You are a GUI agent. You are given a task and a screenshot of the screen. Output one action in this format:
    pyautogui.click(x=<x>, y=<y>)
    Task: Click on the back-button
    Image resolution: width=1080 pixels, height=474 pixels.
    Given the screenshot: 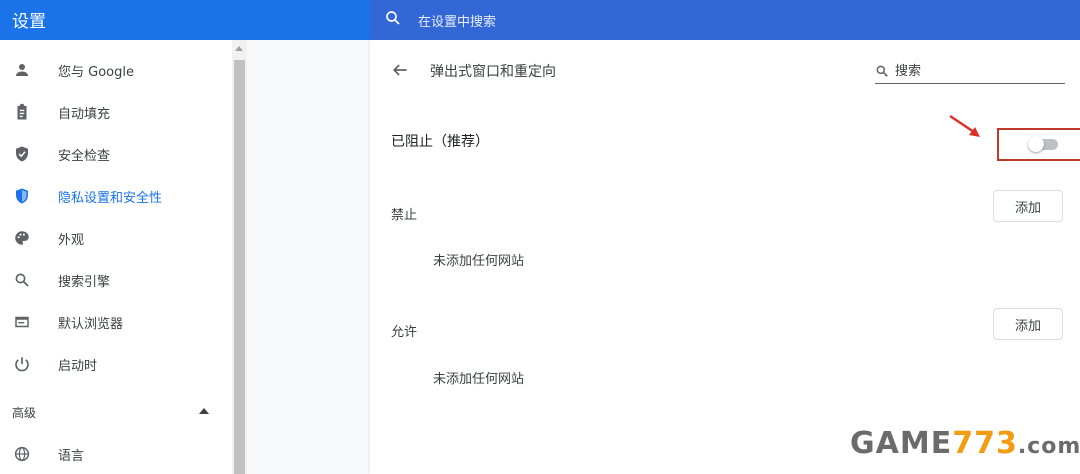 What is the action you would take?
    pyautogui.click(x=400, y=70)
    